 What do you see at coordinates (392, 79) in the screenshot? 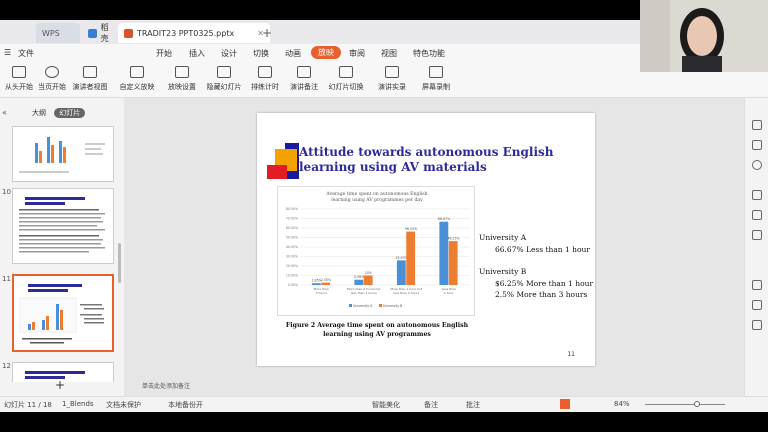
I see `ribbon-record: 演讲实录` at bounding box center [392, 79].